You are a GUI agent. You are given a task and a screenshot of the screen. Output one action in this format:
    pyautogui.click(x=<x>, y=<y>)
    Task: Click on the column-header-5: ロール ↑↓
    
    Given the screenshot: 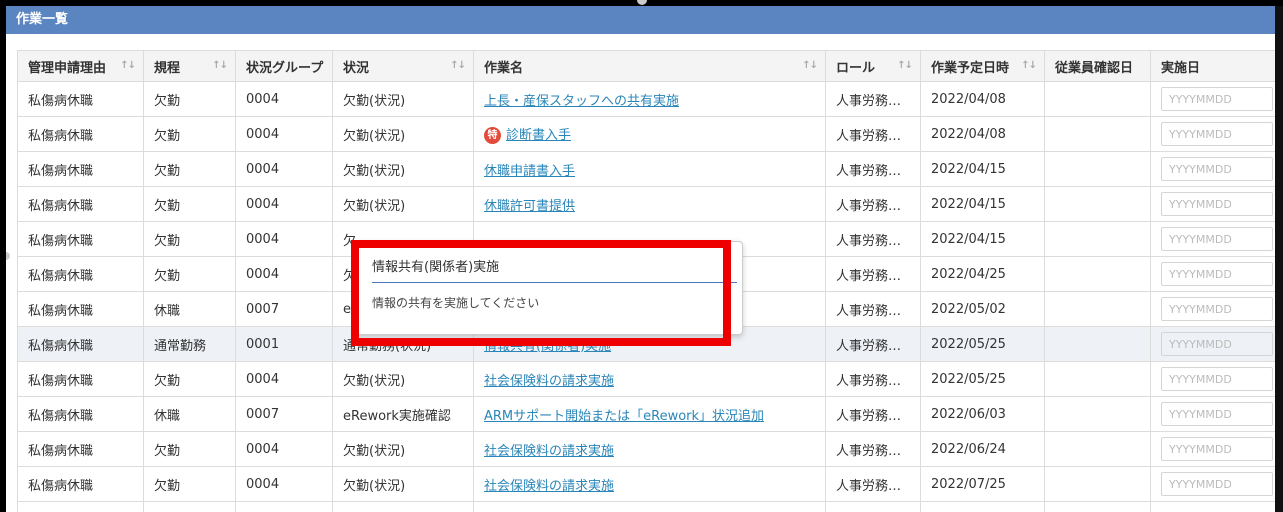 What is the action you would take?
    pyautogui.click(x=873, y=66)
    